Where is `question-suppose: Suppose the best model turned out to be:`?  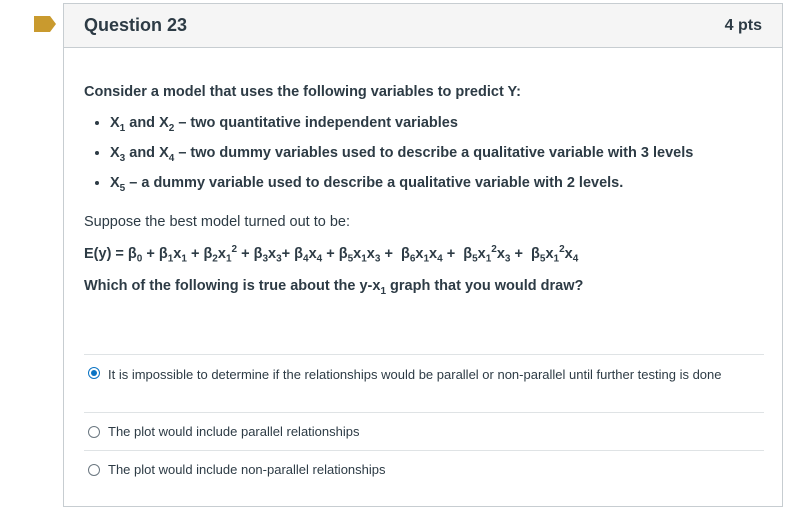 question-suppose: Suppose the best model turned out to be: is located at coordinates (217, 221).